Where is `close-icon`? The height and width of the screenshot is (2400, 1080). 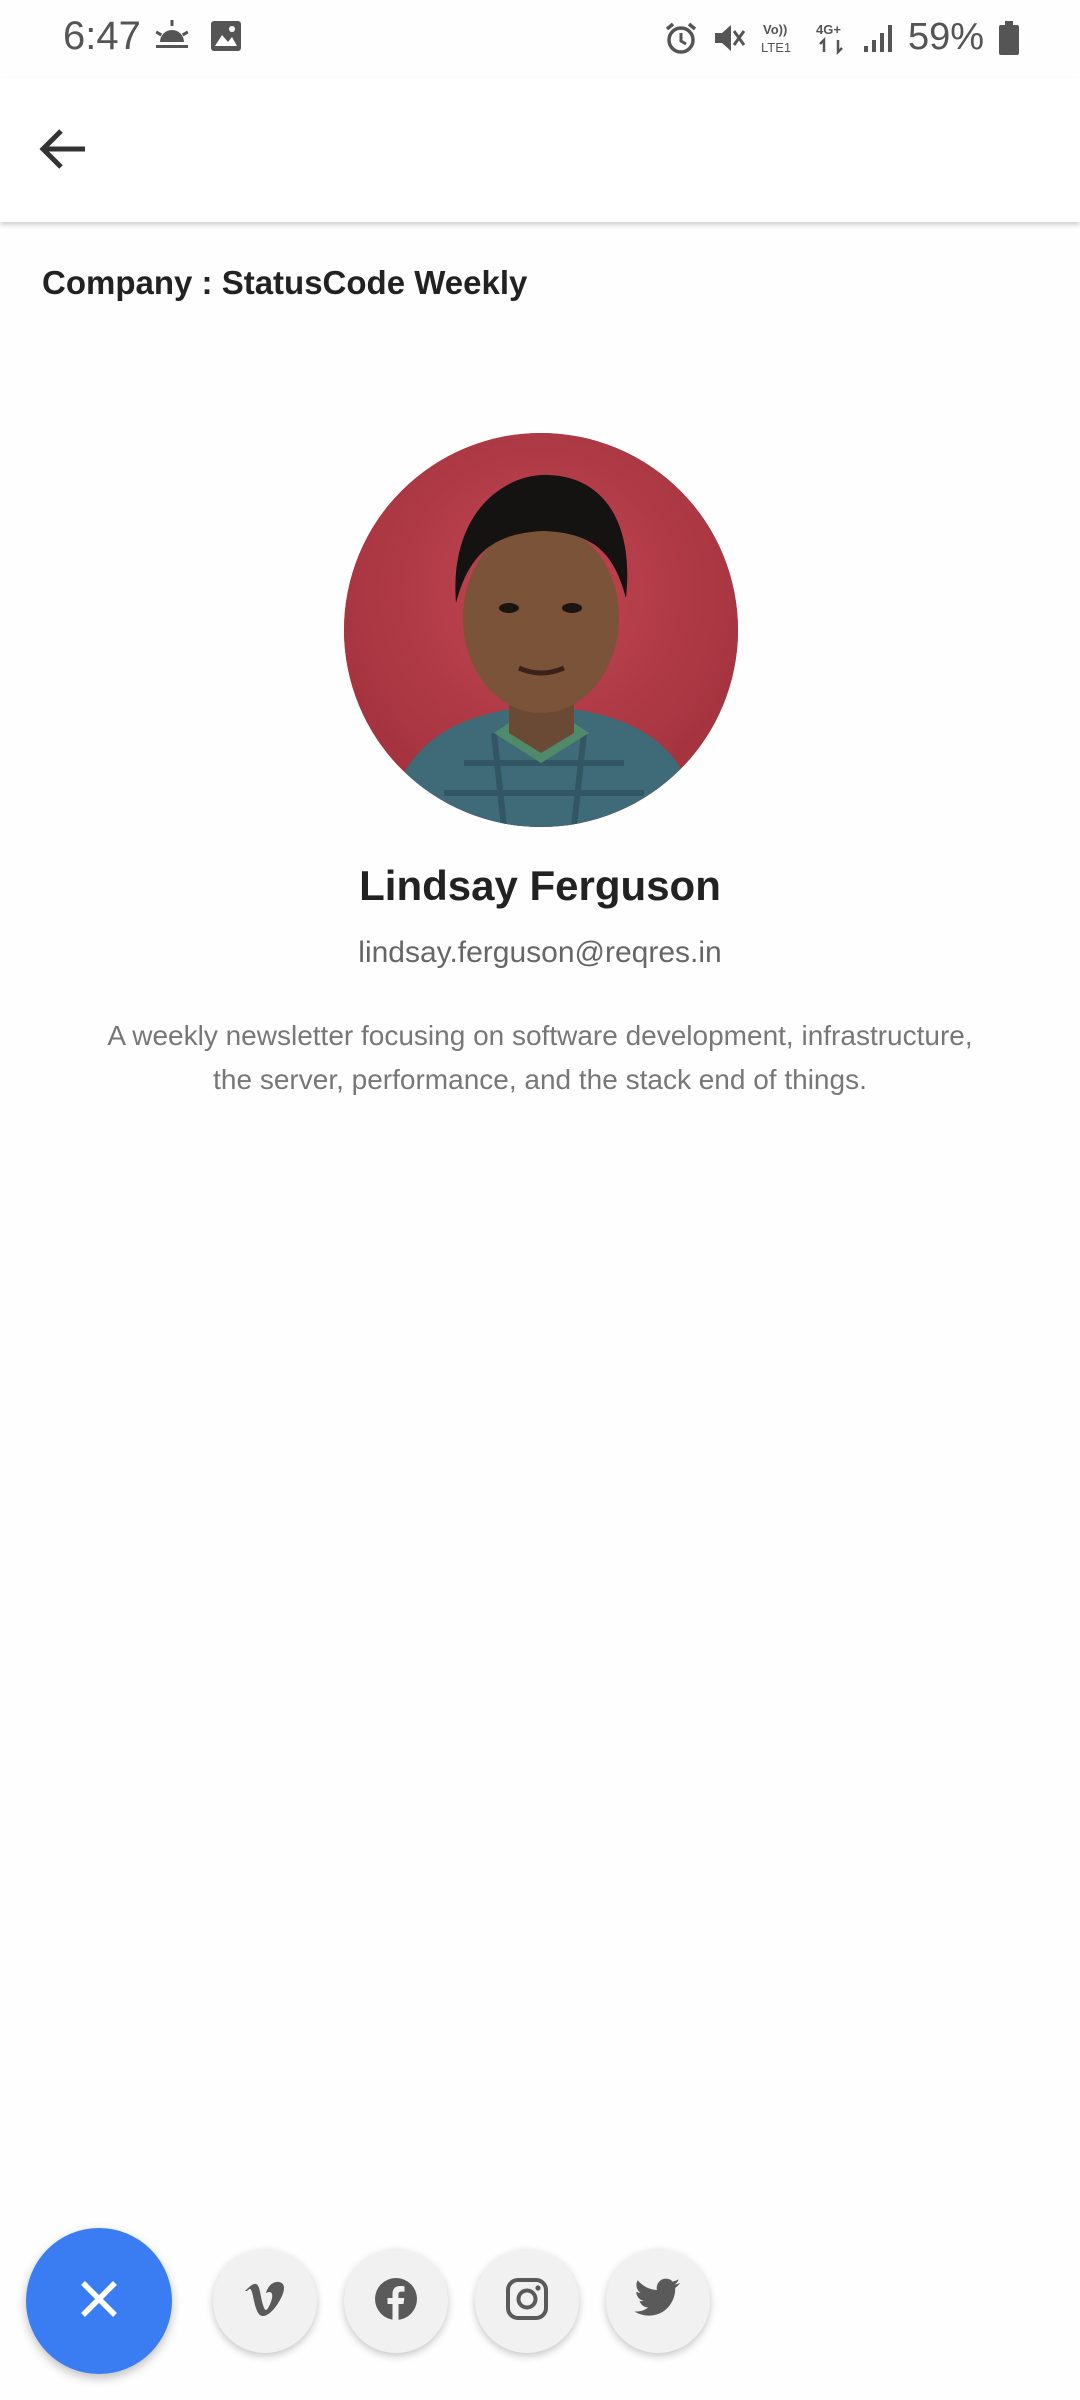
close-icon is located at coordinates (99, 2301).